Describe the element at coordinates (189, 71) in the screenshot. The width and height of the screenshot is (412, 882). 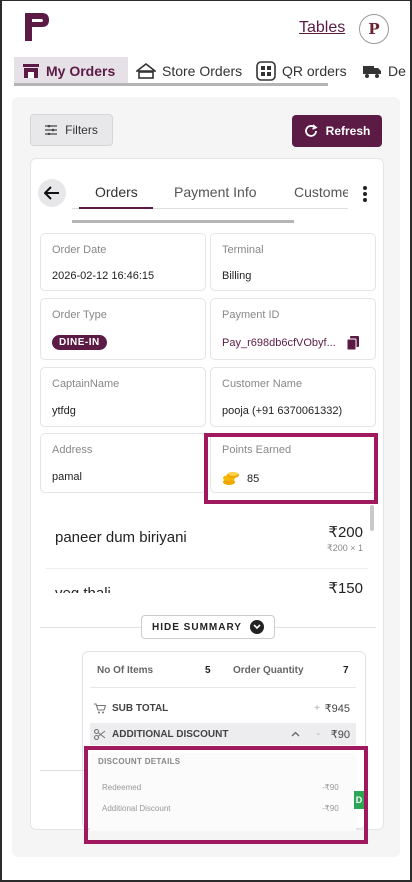
I see `tab-store-orders: Store Orders` at that location.